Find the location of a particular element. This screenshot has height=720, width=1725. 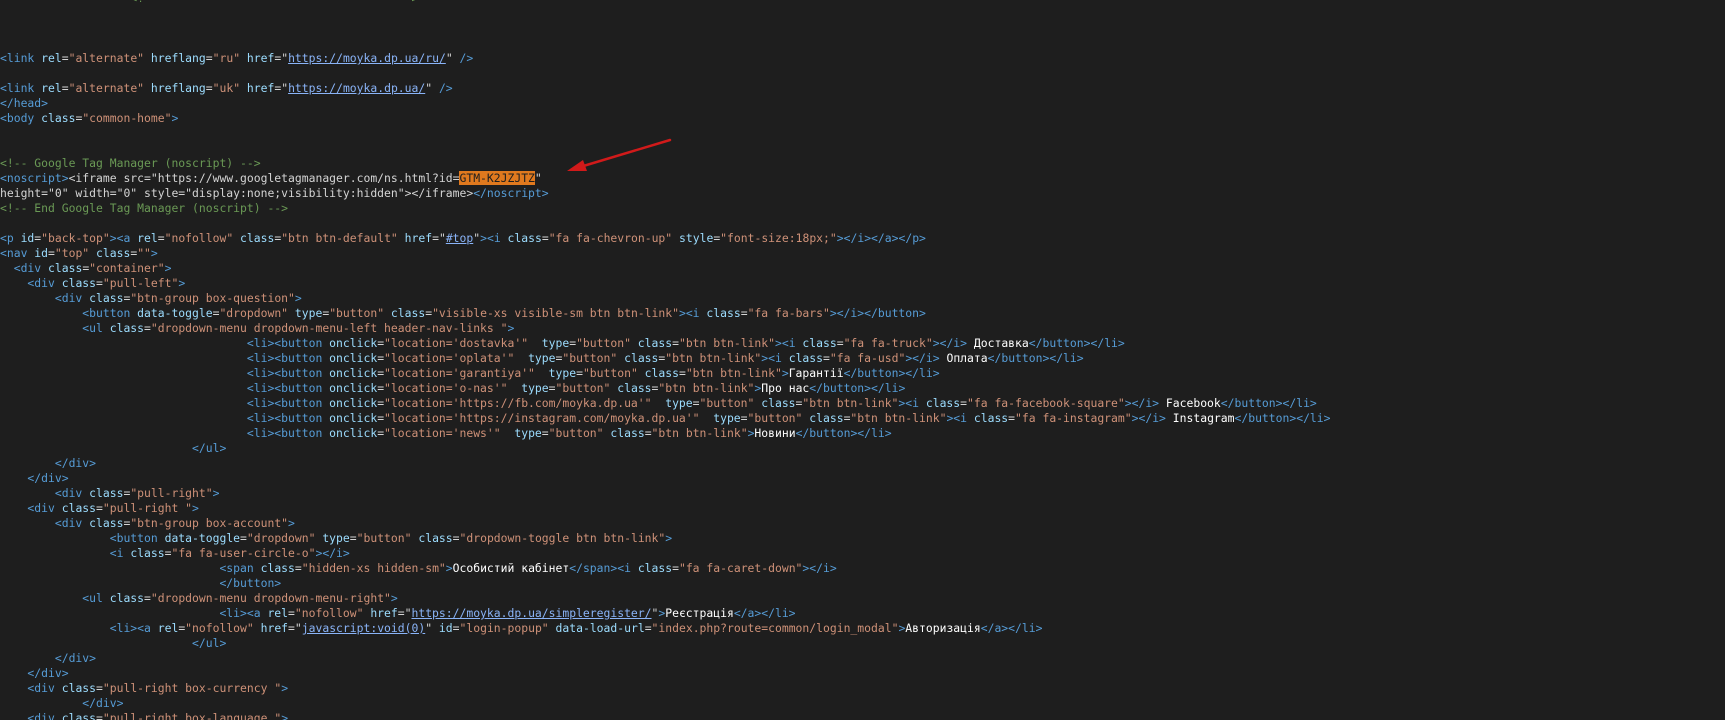

code-link: javascript:void(0) is located at coordinates (363, 628).